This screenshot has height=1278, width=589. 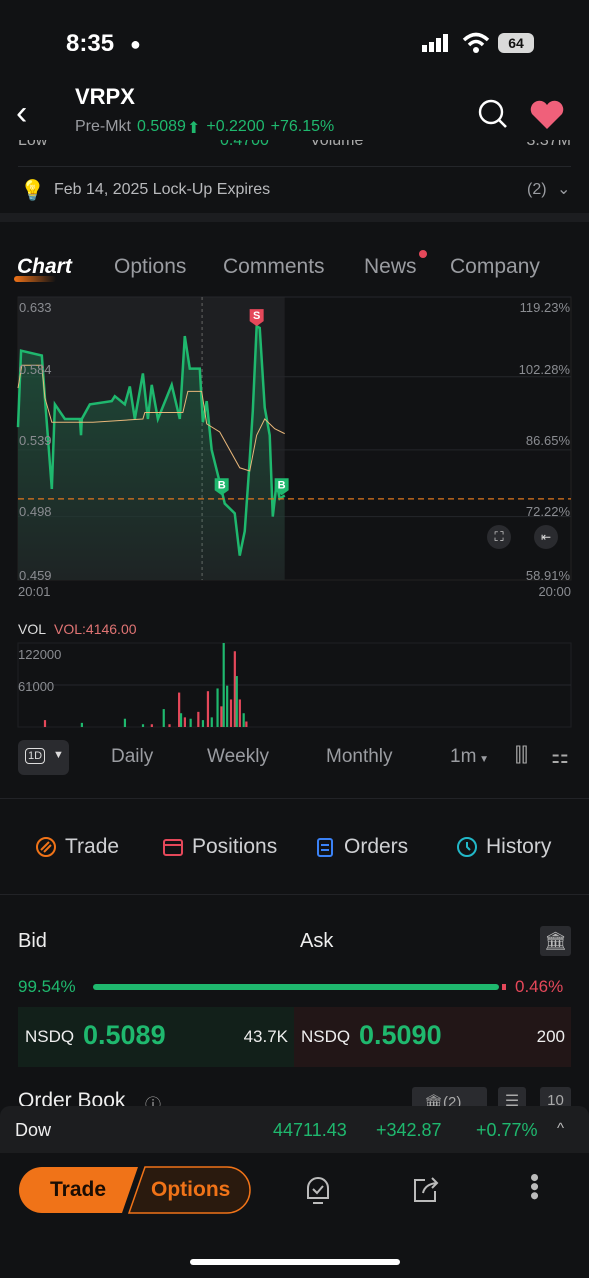 I want to click on low-label: Low, so click(x=33, y=144).